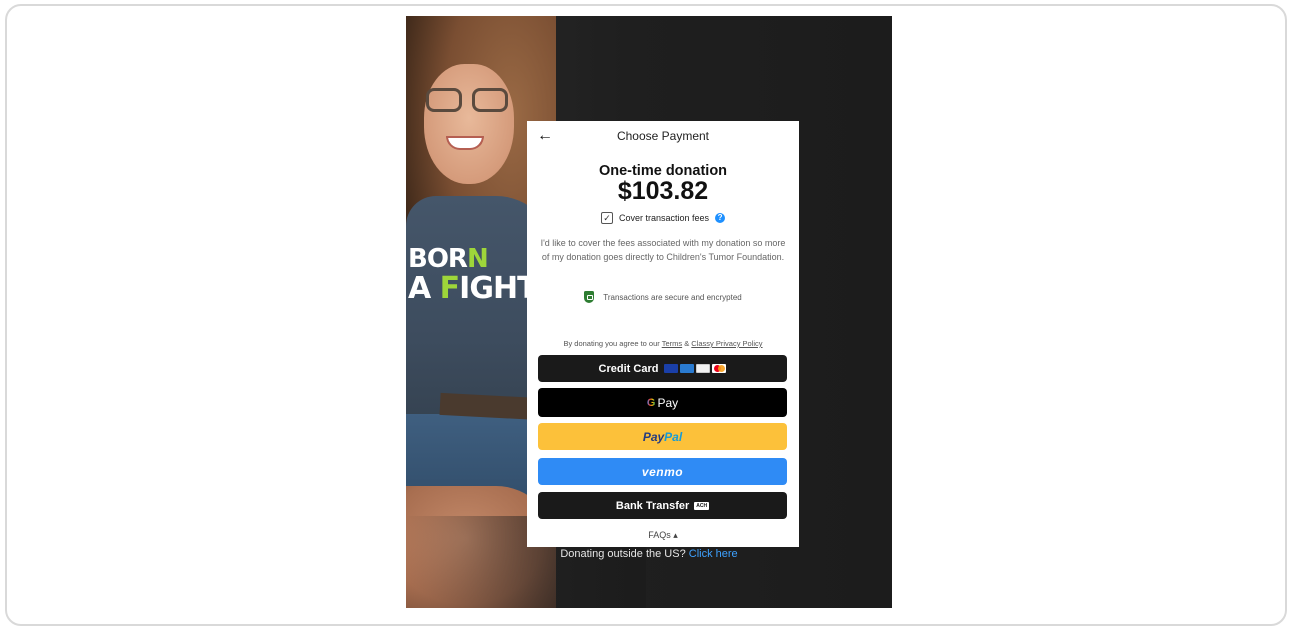  Describe the element at coordinates (651, 402) in the screenshot. I see `google-g-icon: G` at that location.